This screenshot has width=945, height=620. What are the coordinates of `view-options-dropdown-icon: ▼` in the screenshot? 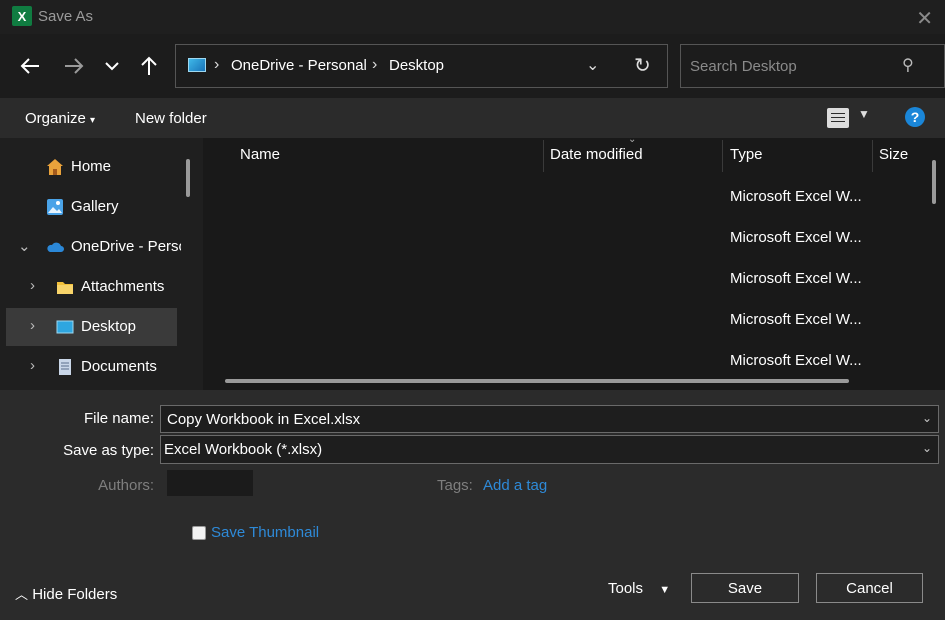 It's located at (864, 114).